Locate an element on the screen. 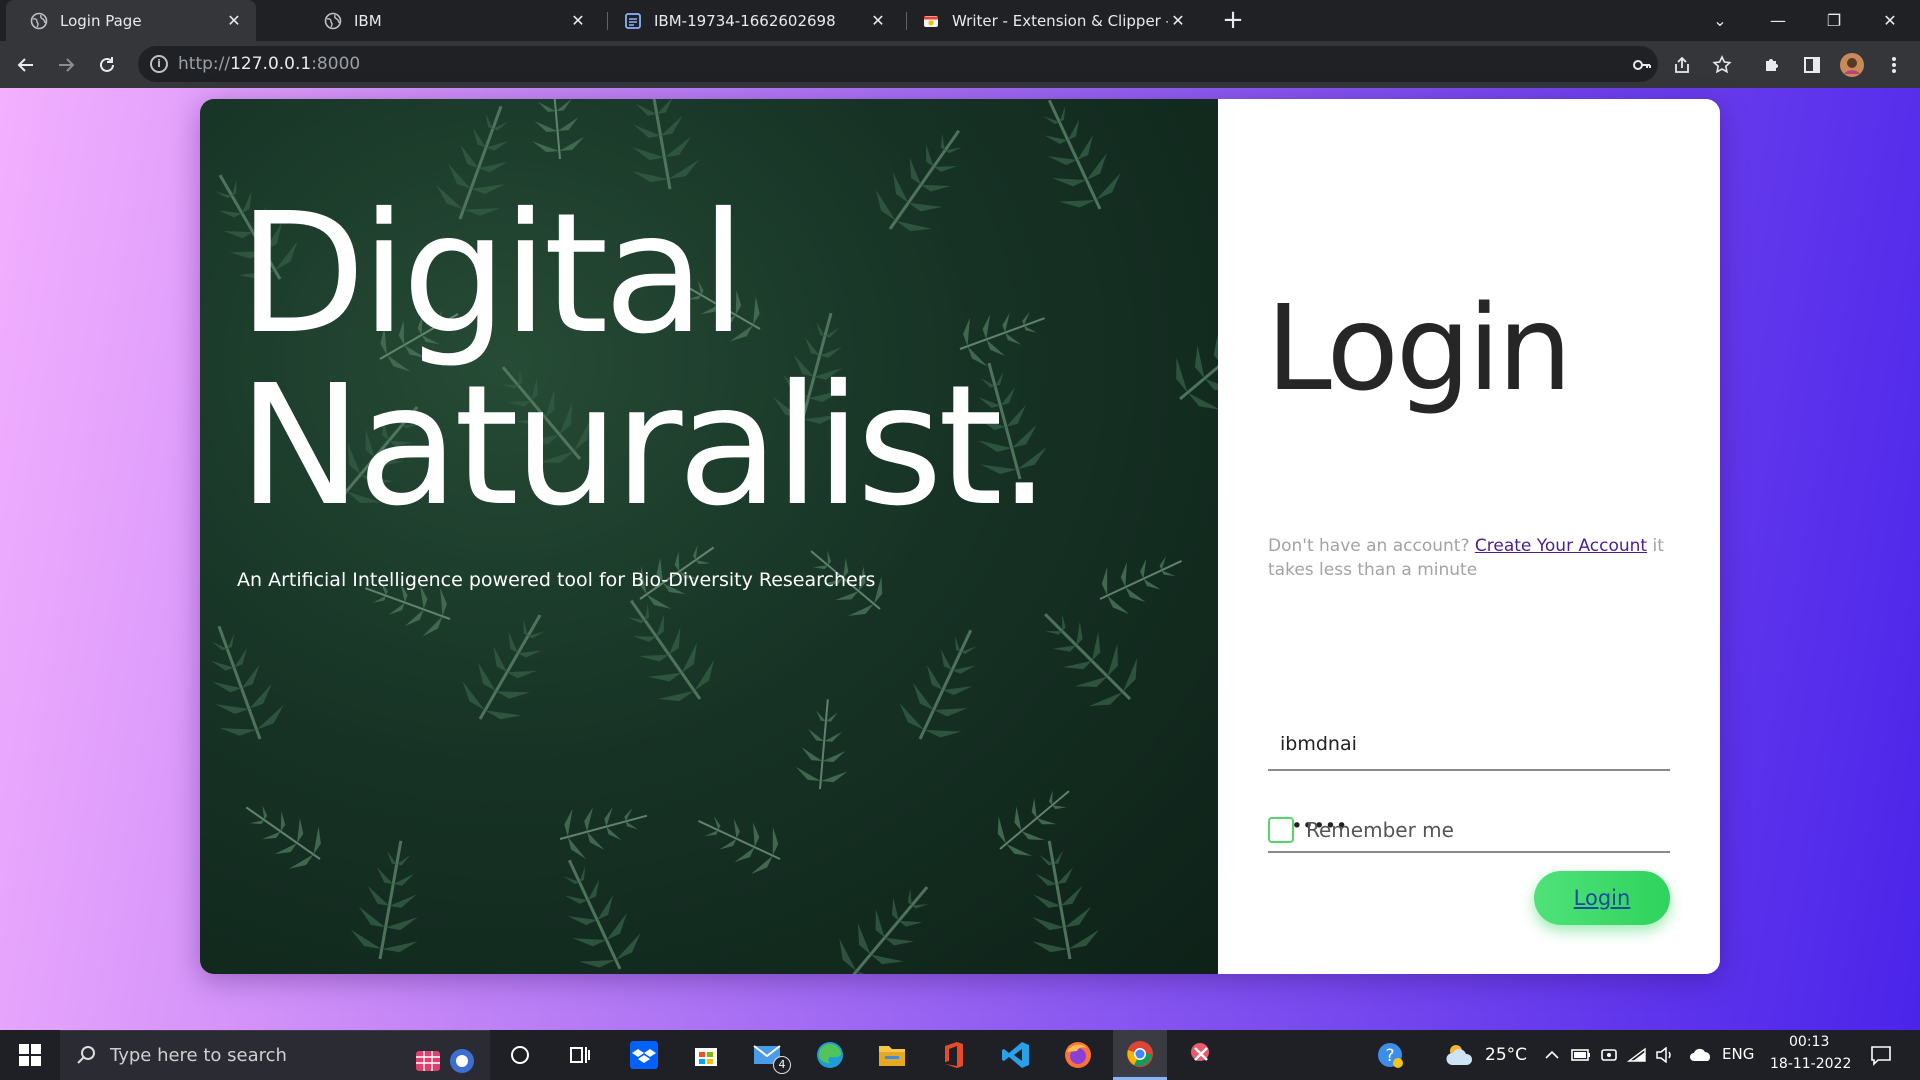 The height and width of the screenshot is (1080, 1920). tab-title: Login Page is located at coordinates (101, 20).